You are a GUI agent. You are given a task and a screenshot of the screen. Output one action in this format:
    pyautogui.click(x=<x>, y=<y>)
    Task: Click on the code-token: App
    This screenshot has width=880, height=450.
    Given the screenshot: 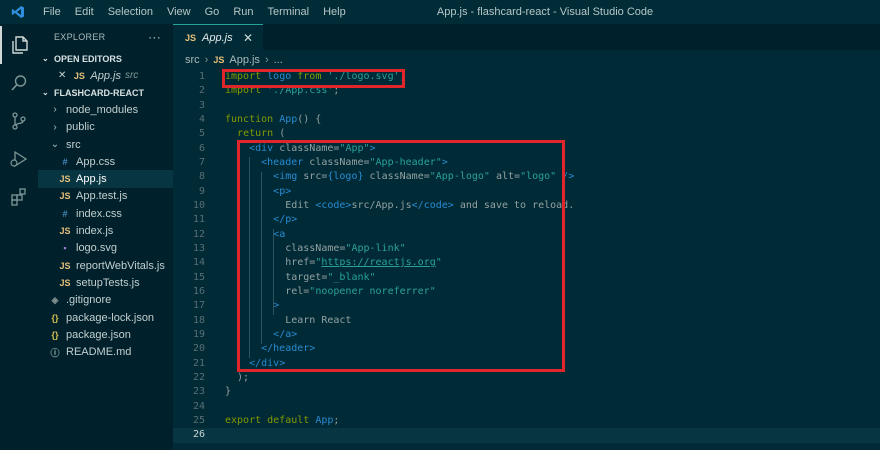 What is the action you would take?
    pyautogui.click(x=288, y=119)
    